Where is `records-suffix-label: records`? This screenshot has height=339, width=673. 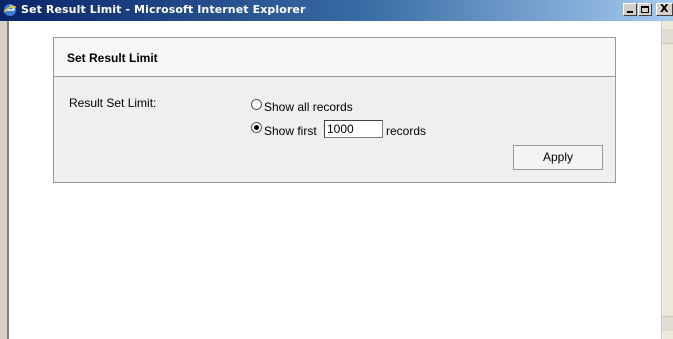 records-suffix-label: records is located at coordinates (406, 131).